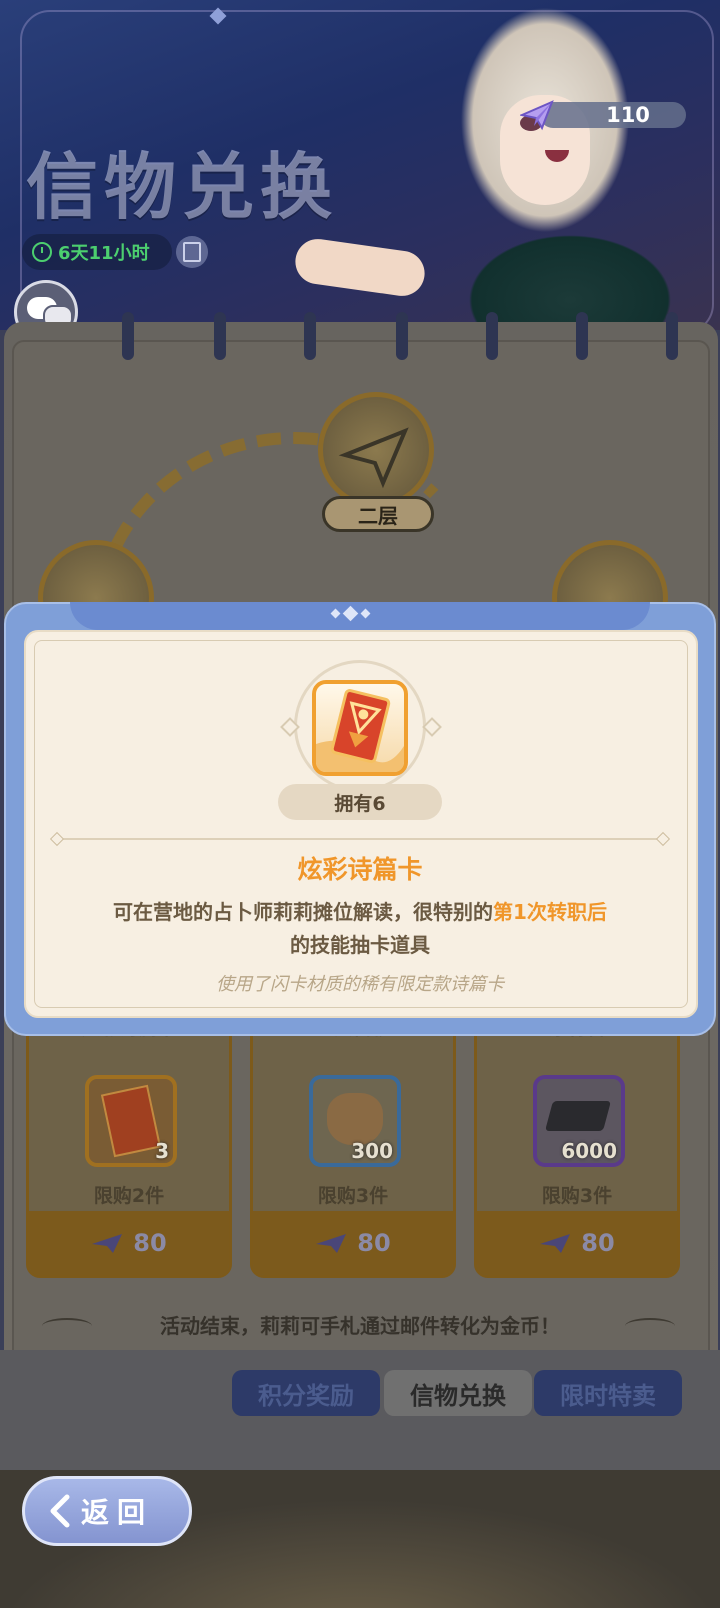 This screenshot has height=1608, width=720. I want to click on item-name: 炫彩诗篇卡, so click(360, 869).